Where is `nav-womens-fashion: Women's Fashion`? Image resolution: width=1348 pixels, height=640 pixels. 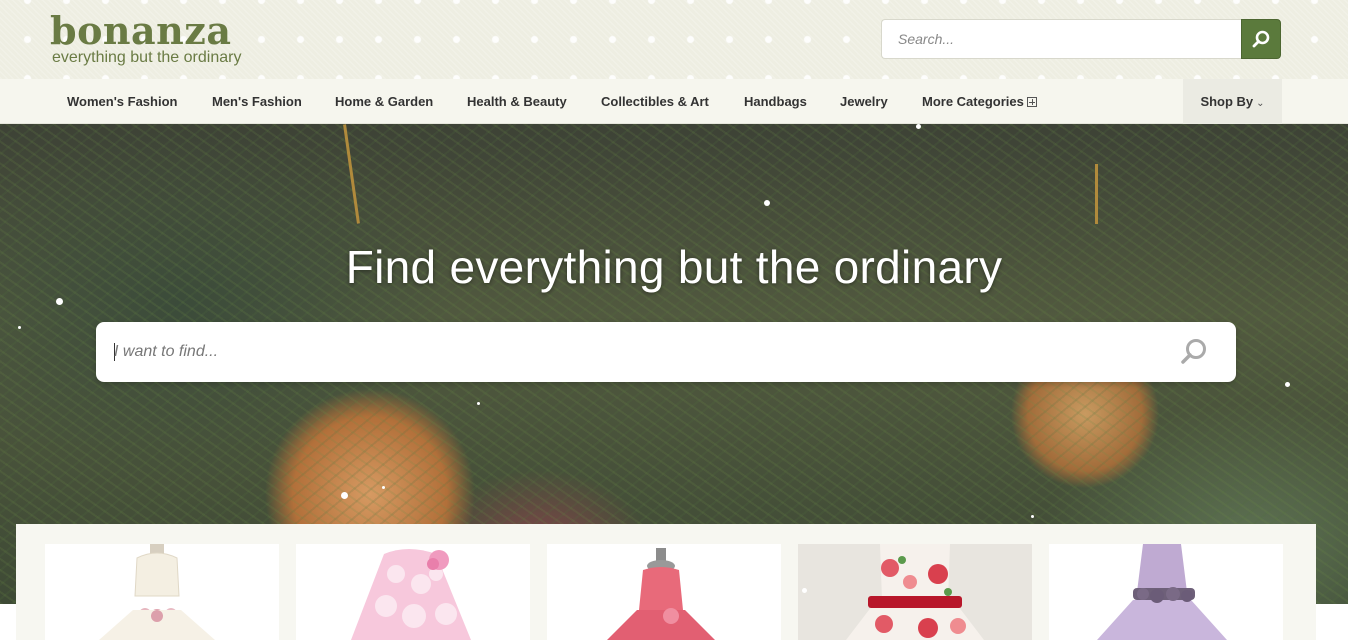
nav-womens-fashion: Women's Fashion is located at coordinates (122, 101).